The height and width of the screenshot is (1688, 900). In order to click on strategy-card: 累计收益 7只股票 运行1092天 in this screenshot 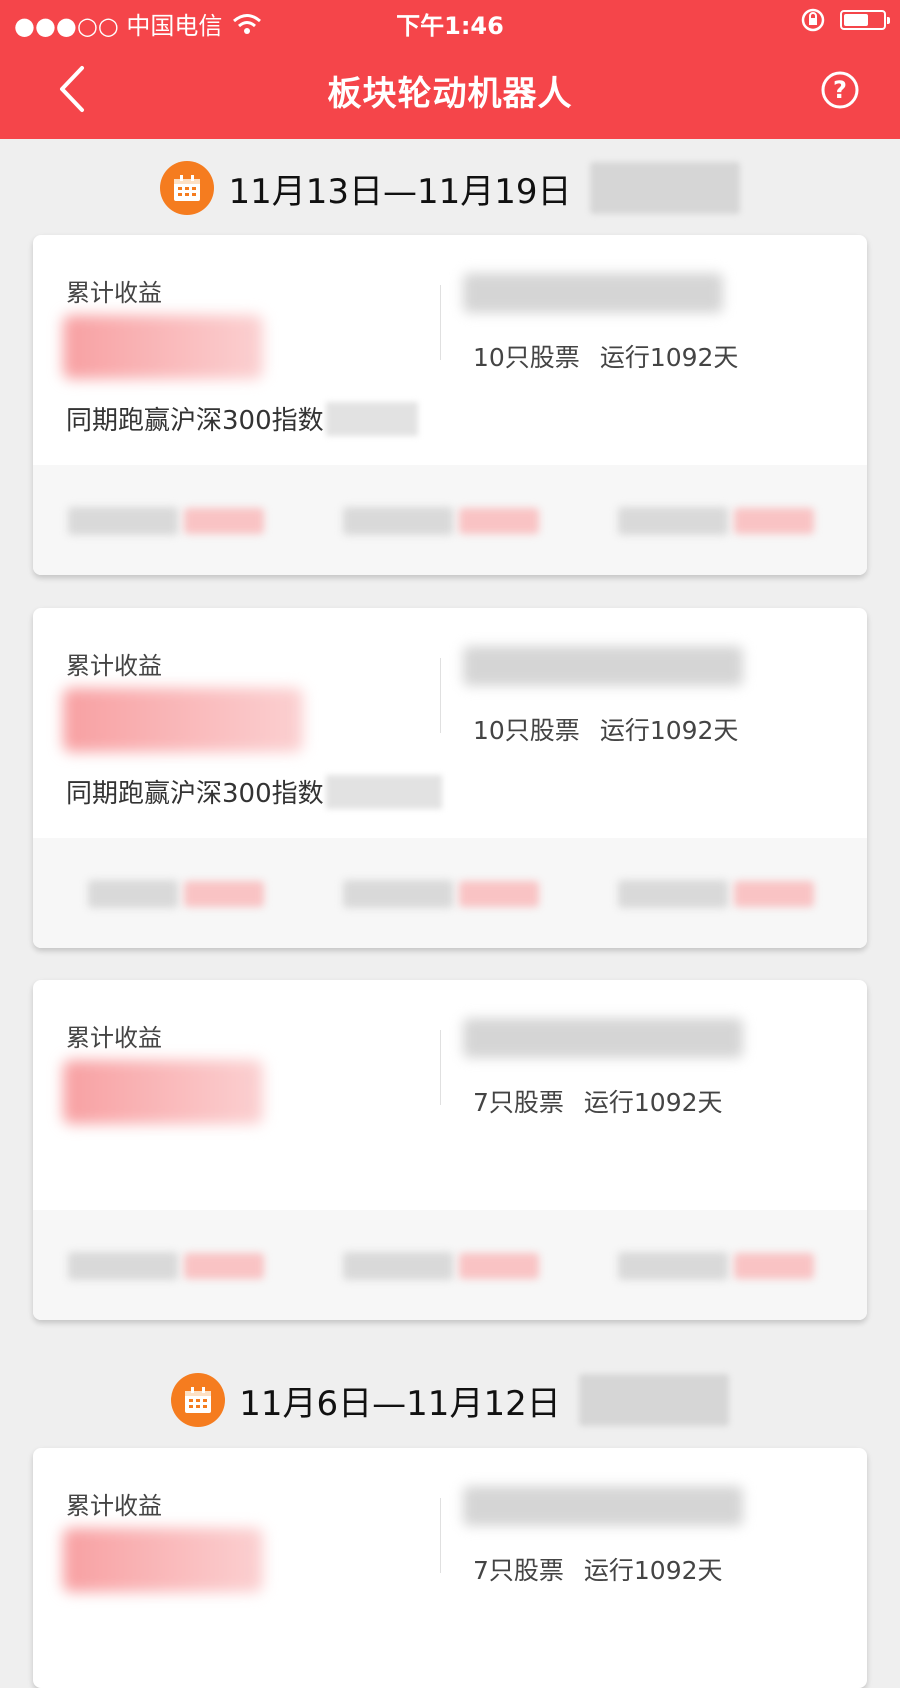, I will do `click(450, 1568)`.